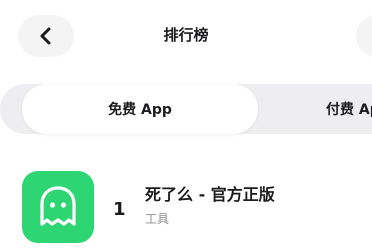 Image resolution: width=372 pixels, height=248 pixels. What do you see at coordinates (140, 109) in the screenshot?
I see `tab-free-apps: 免费 App` at bounding box center [140, 109].